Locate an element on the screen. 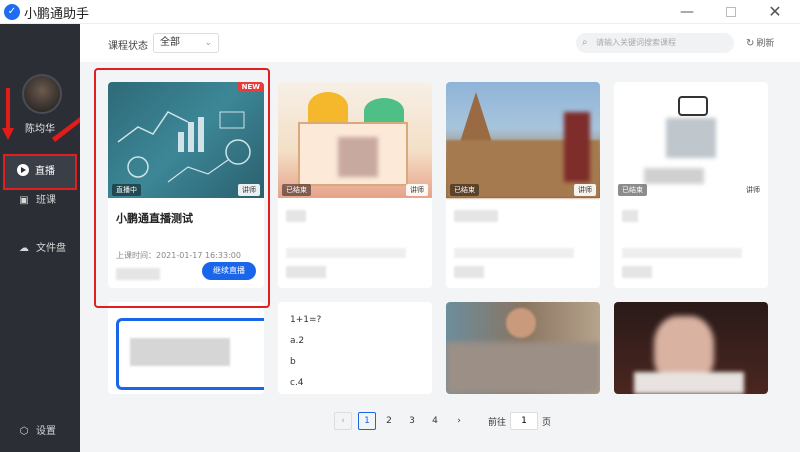 The width and height of the screenshot is (800, 452). search-input: ⌕ 请输入关键词搜索课程 is located at coordinates (655, 43).